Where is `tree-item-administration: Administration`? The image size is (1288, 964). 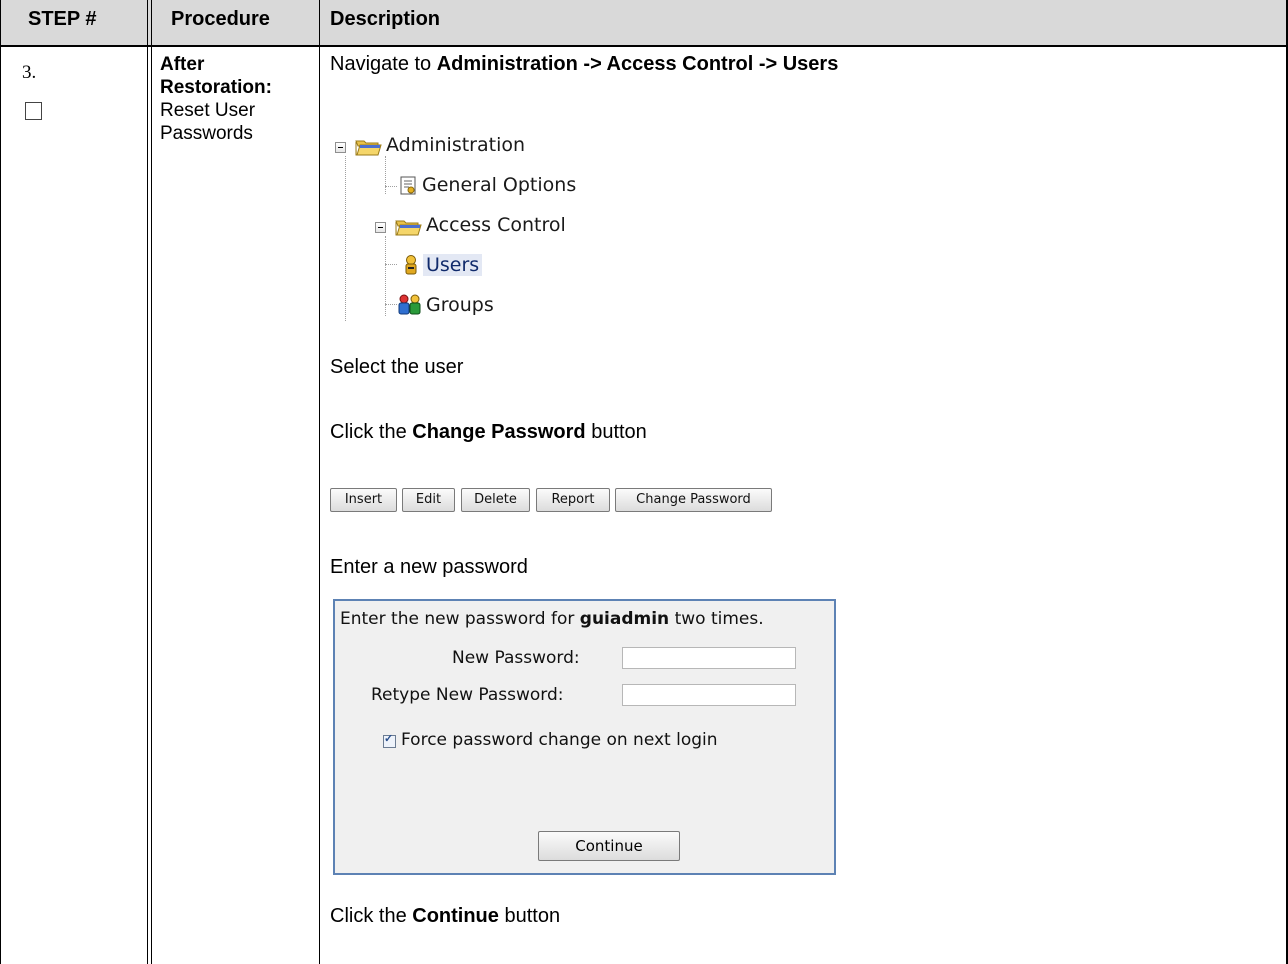
tree-item-administration: Administration is located at coordinates (455, 145).